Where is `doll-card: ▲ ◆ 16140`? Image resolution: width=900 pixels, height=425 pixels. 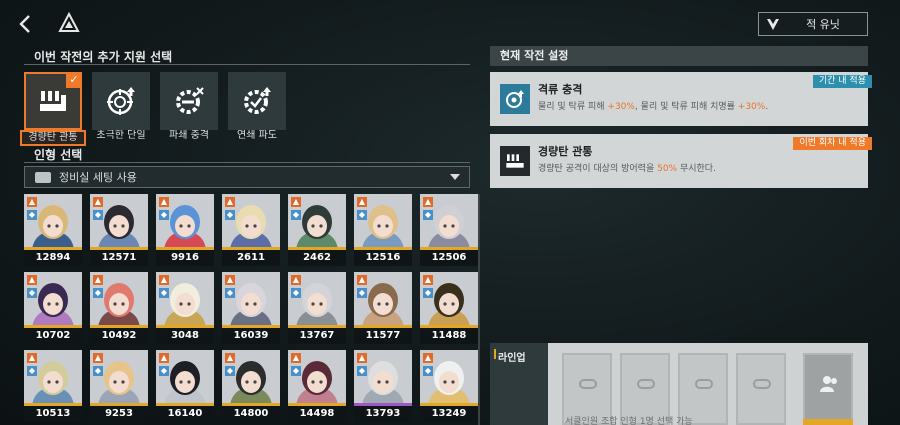
doll-card: ▲ ◆ 16140 is located at coordinates (185, 386).